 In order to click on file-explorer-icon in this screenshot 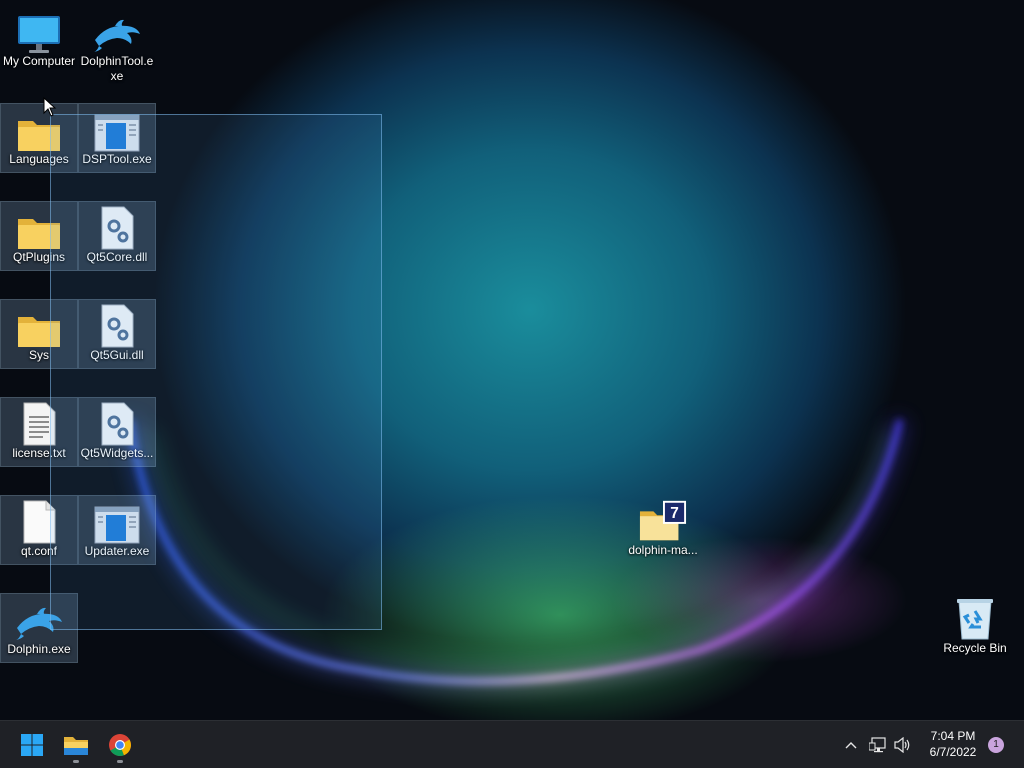, I will do `click(76, 746)`.